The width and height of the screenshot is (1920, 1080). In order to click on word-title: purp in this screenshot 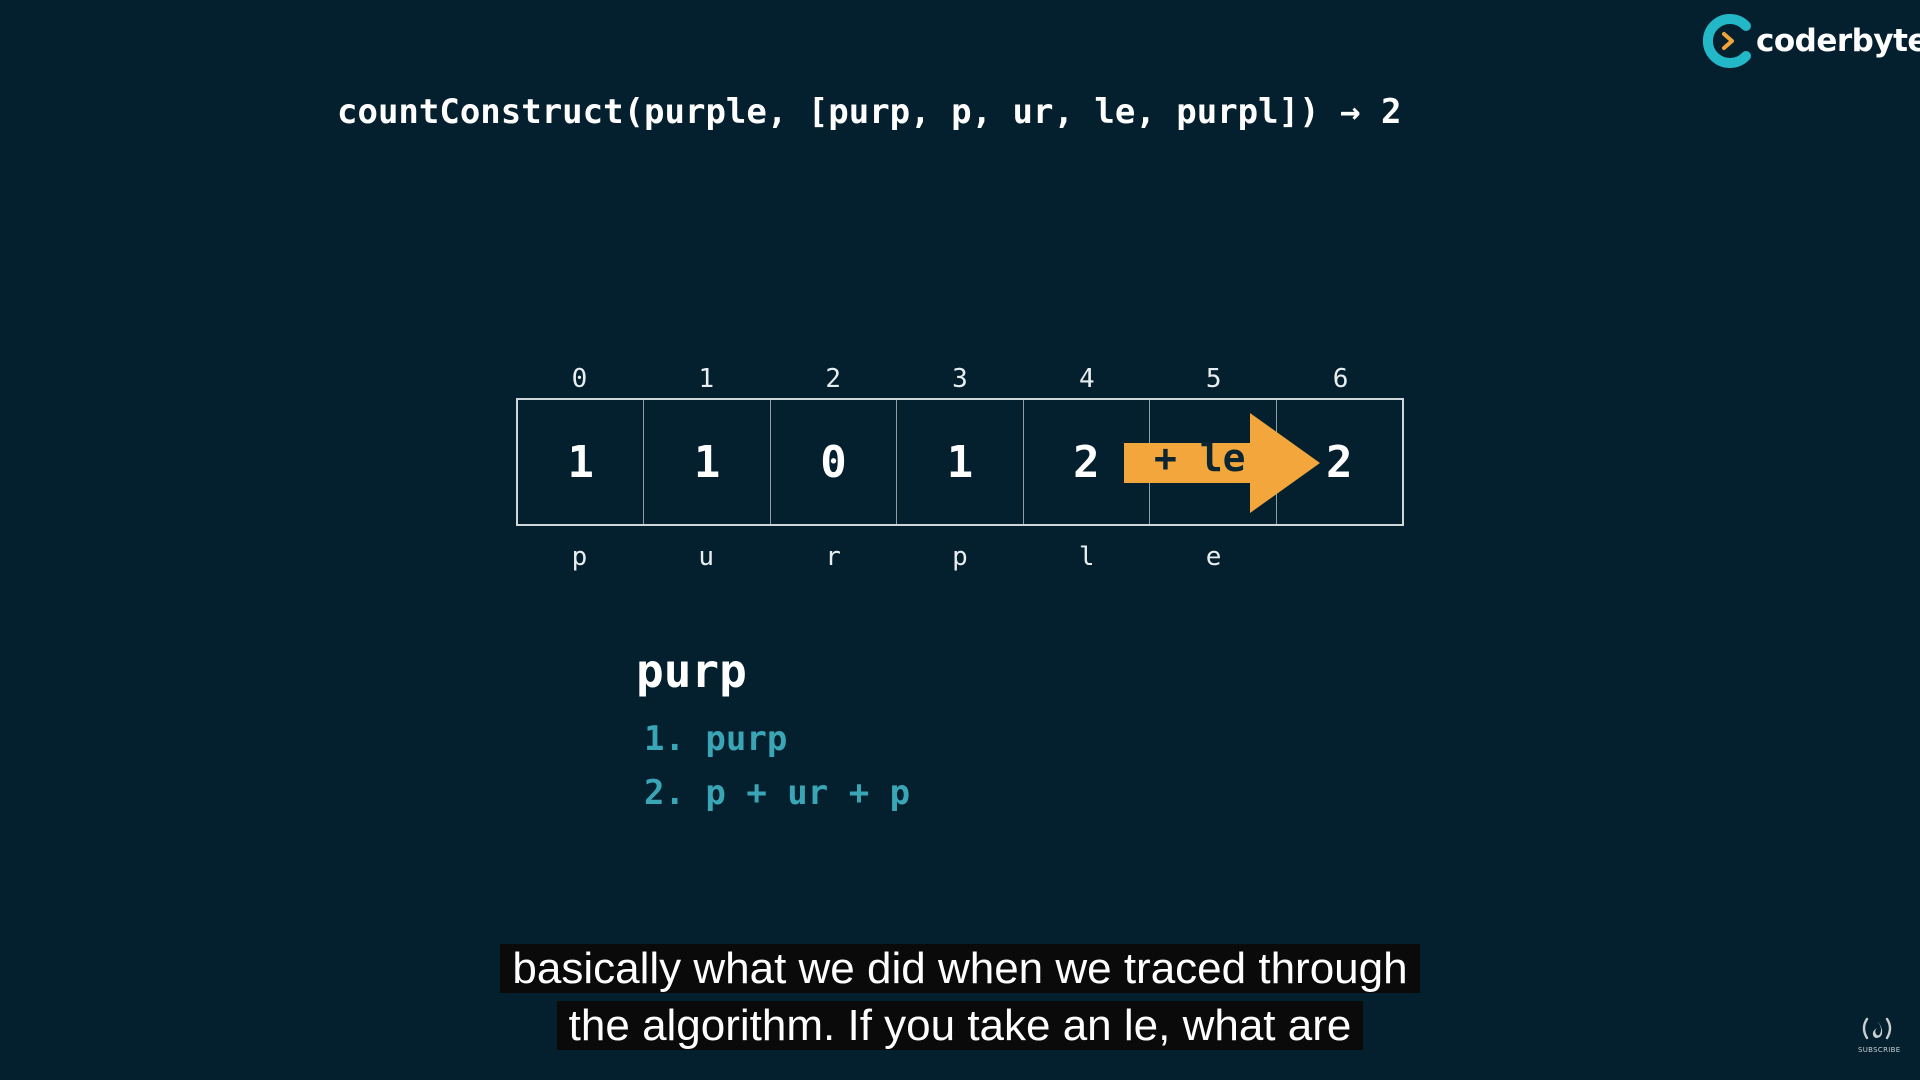, I will do `click(691, 671)`.